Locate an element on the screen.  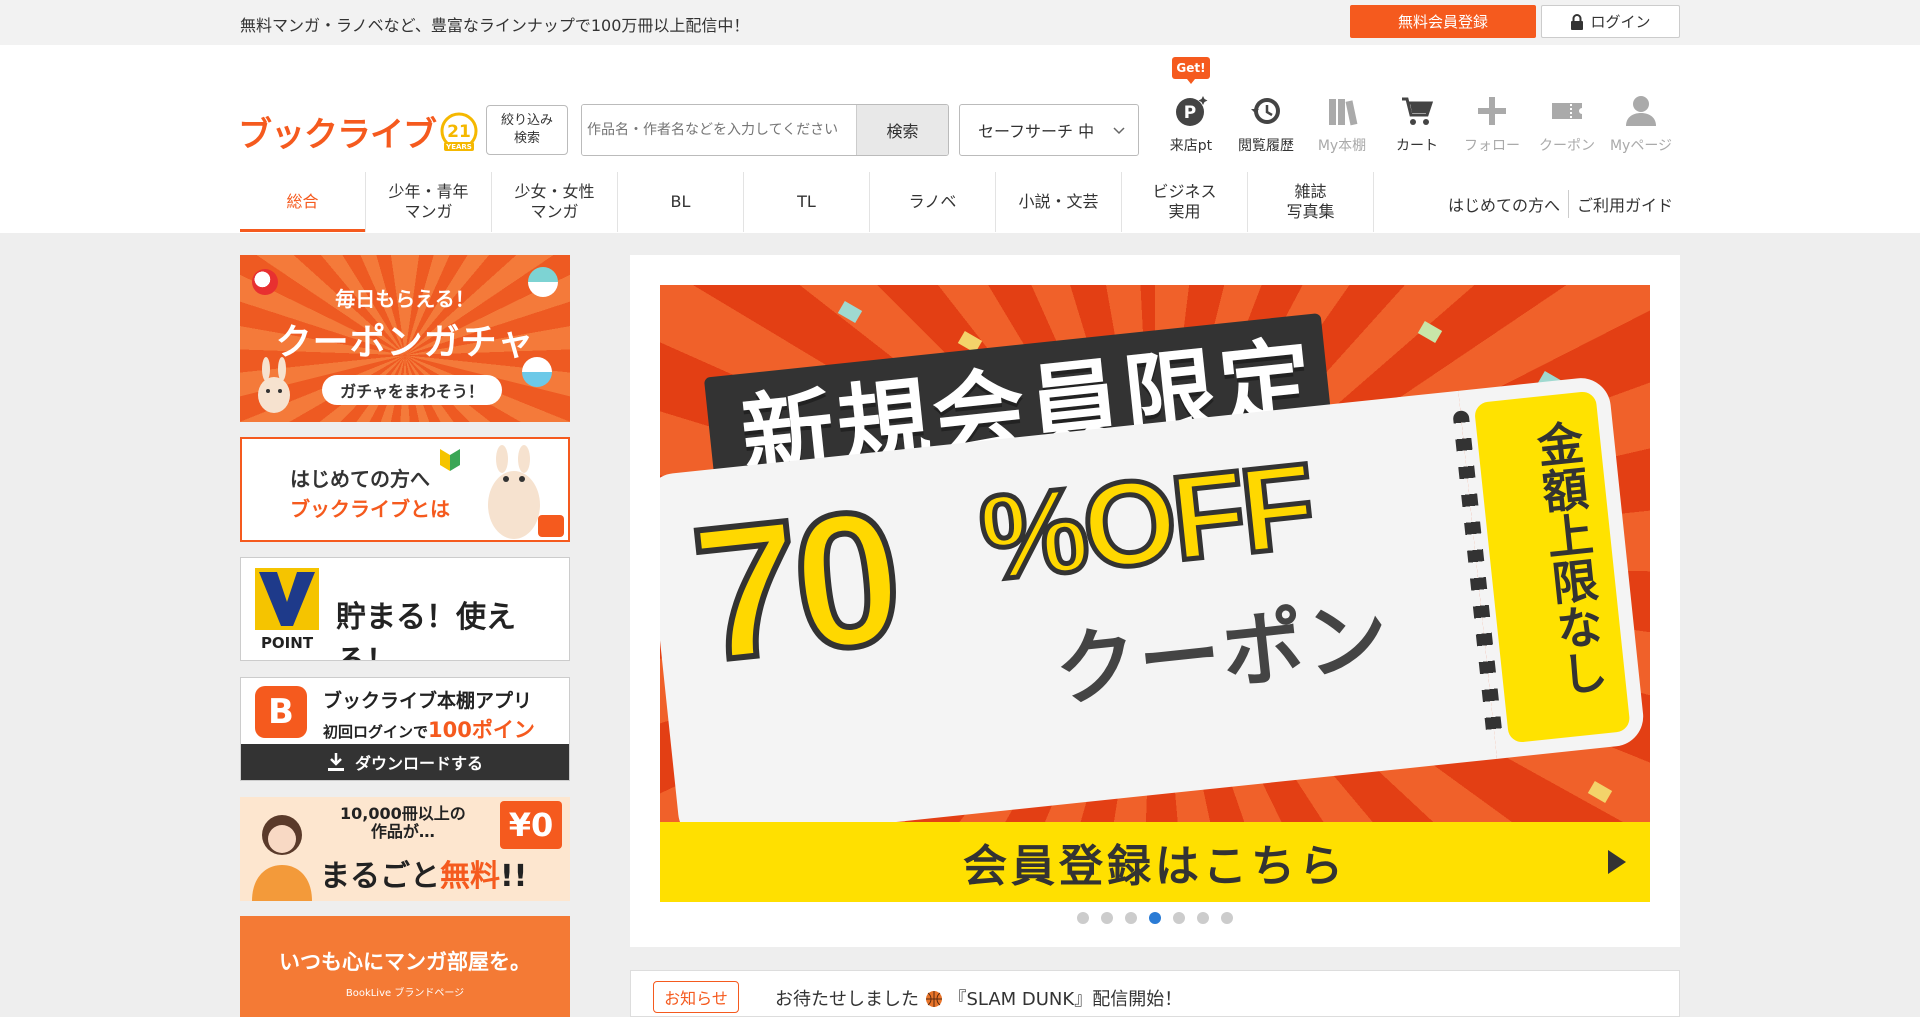
intro-banner: はじめての方へ ブックライブとは is located at coordinates (405, 489).